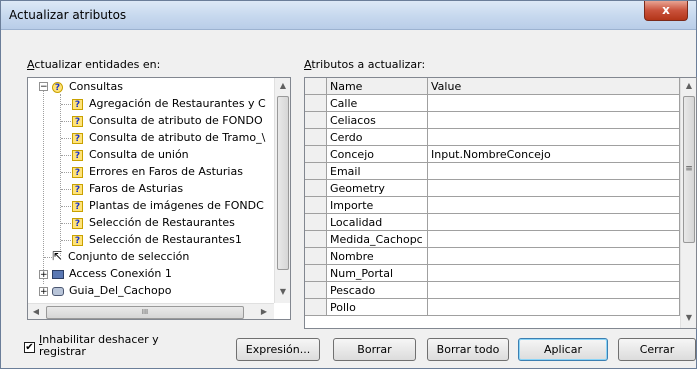  I want to click on collapse-toggle: −, so click(43, 87).